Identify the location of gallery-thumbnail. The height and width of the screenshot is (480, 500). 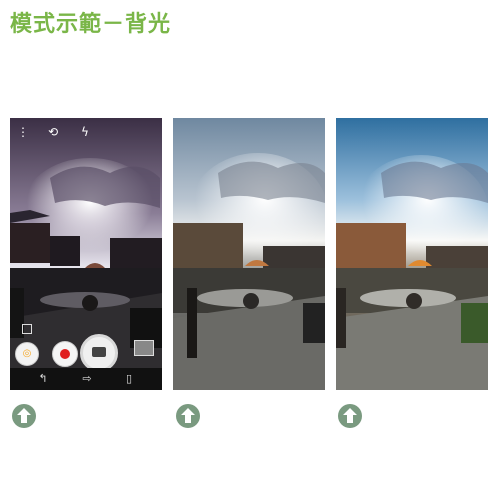
(144, 348).